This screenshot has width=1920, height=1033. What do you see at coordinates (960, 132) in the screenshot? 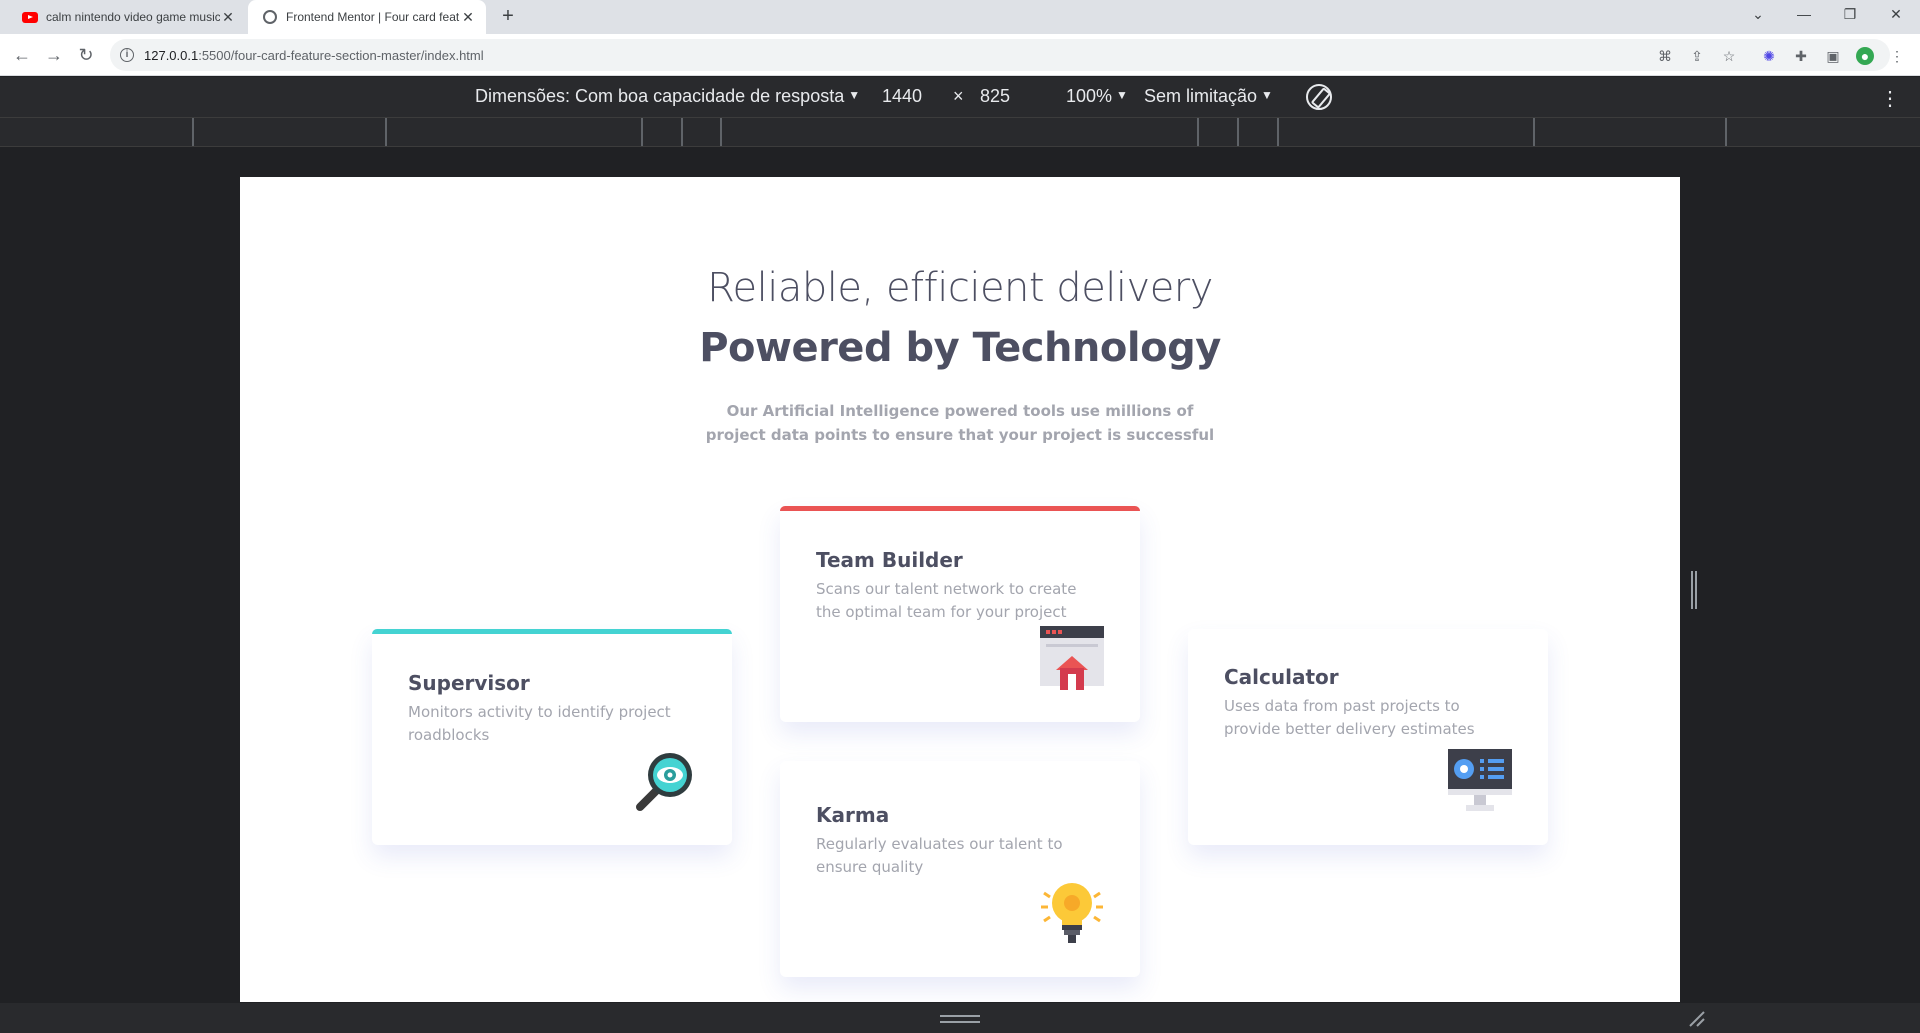
I see `media-query-bar` at bounding box center [960, 132].